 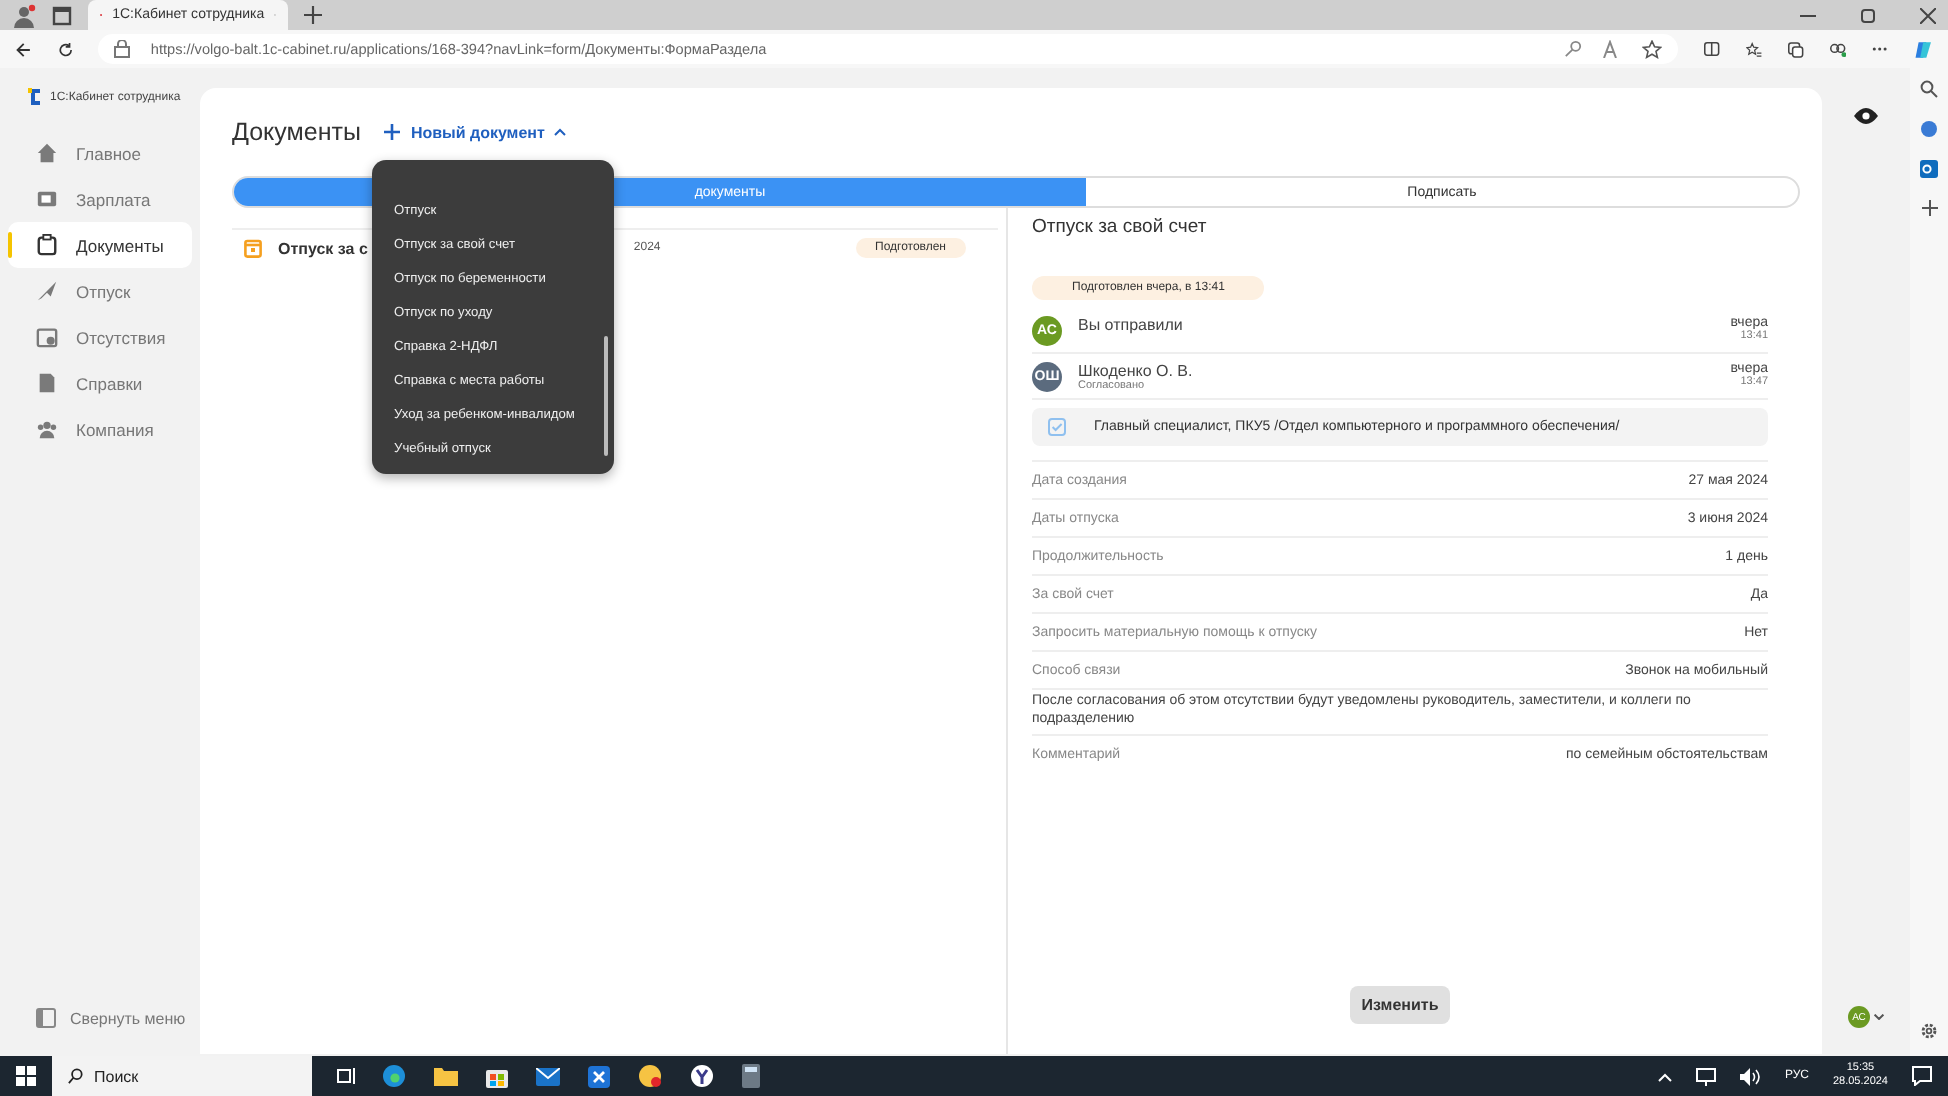 I want to click on panel-icon, so click(x=46, y=1018).